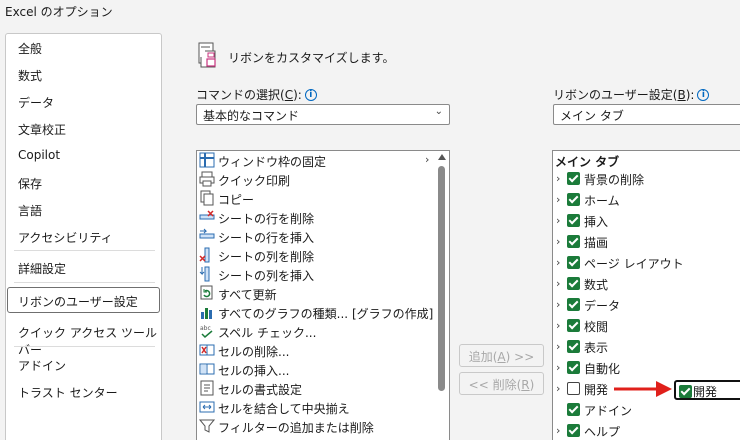 The height and width of the screenshot is (440, 740). Describe the element at coordinates (602, 369) in the screenshot. I see `tab-label: 自動化` at that location.